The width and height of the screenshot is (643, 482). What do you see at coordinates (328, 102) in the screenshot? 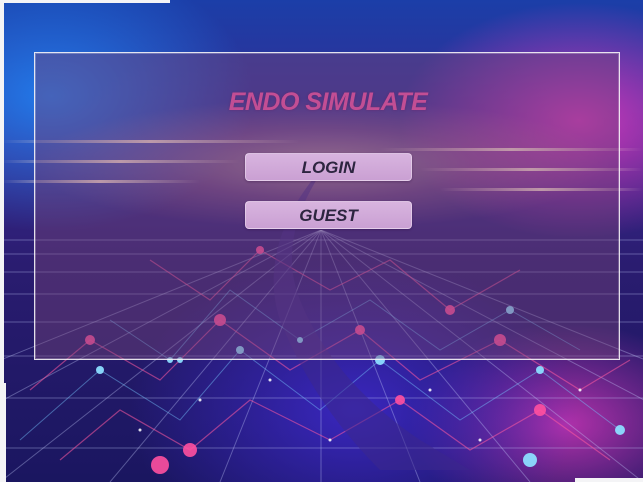
I see `game-title: ENDO SIMULATE` at bounding box center [328, 102].